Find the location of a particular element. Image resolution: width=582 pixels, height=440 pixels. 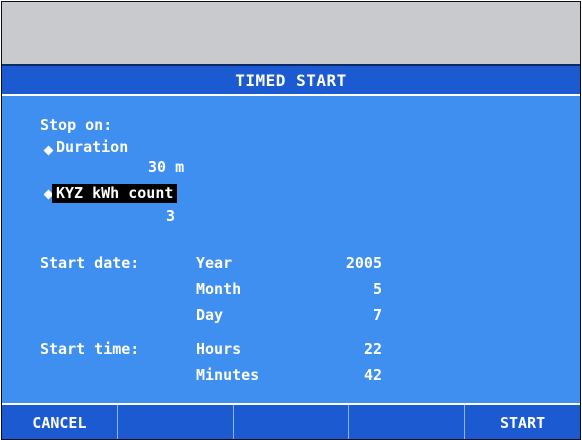

cancel-button: CANCEL is located at coordinates (59, 422).